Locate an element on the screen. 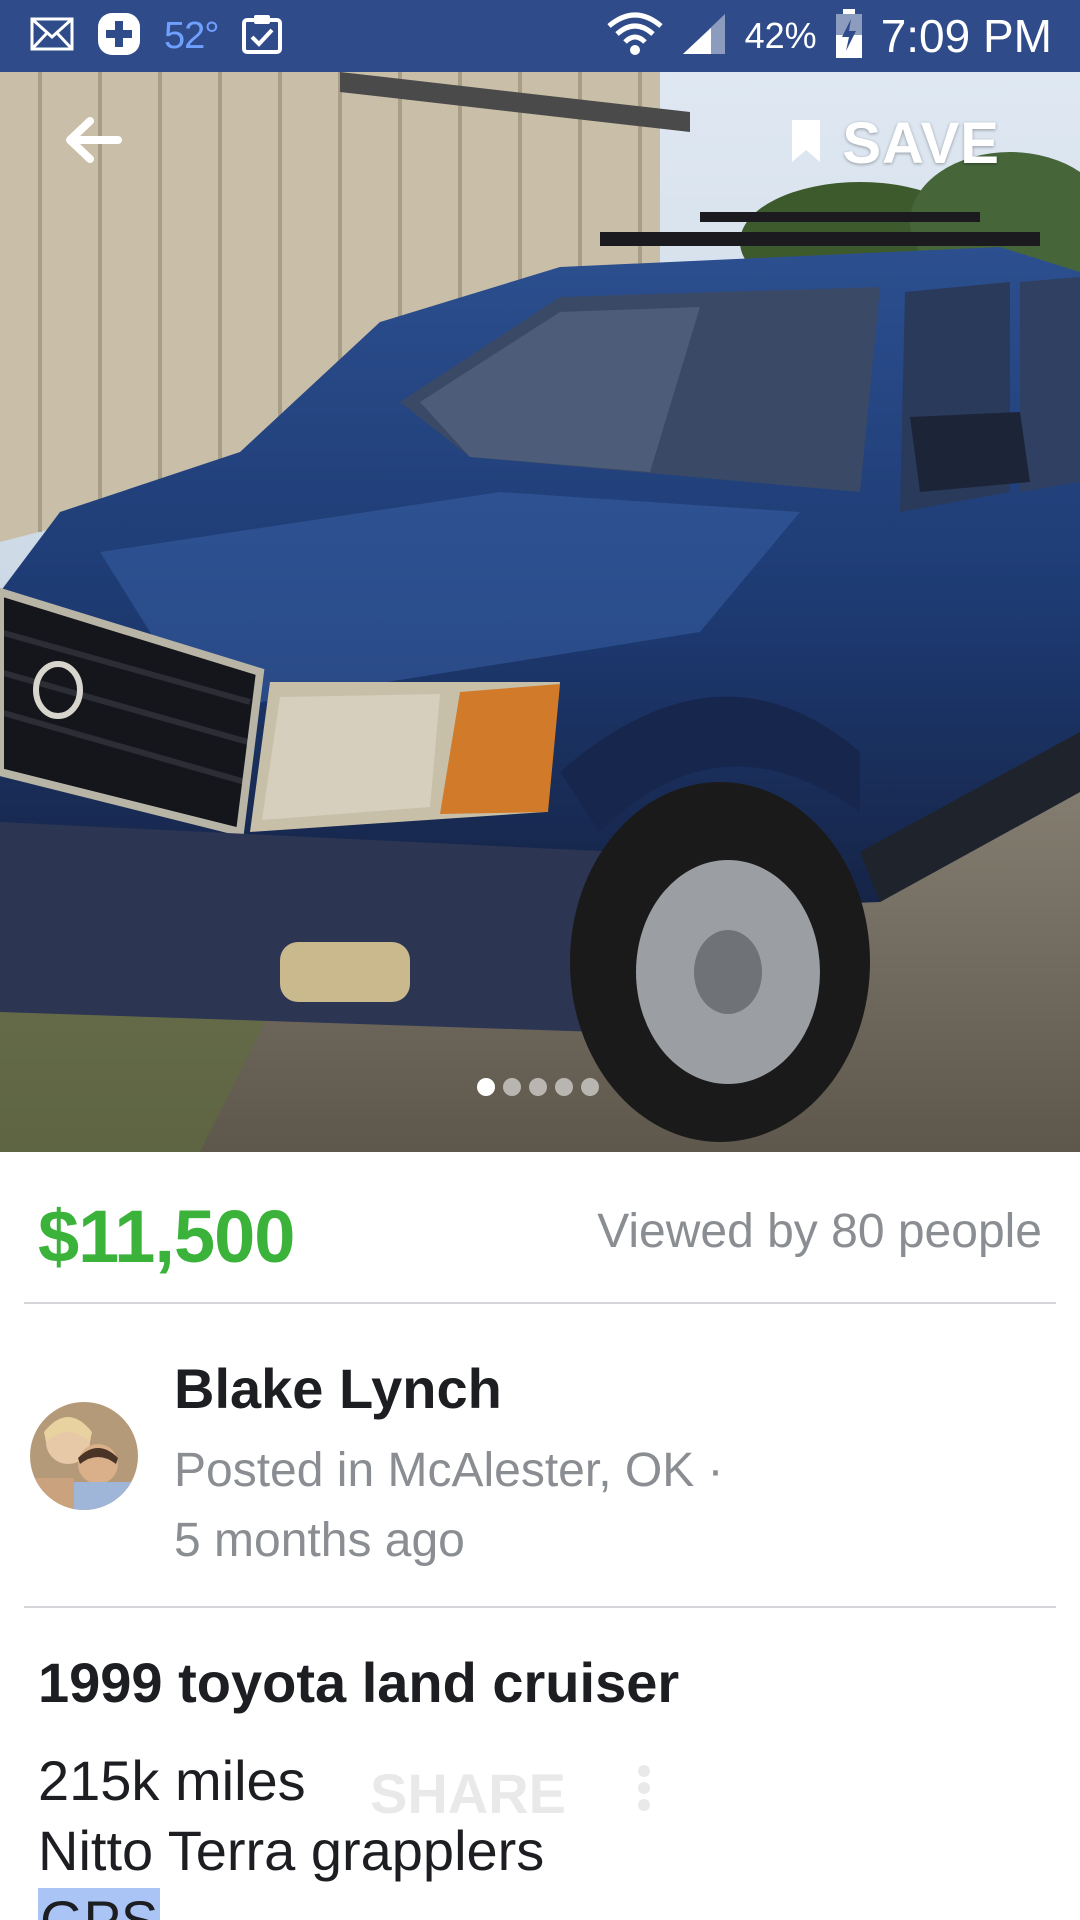 The image size is (1080, 1920). clock: 7:09 PM is located at coordinates (966, 36).